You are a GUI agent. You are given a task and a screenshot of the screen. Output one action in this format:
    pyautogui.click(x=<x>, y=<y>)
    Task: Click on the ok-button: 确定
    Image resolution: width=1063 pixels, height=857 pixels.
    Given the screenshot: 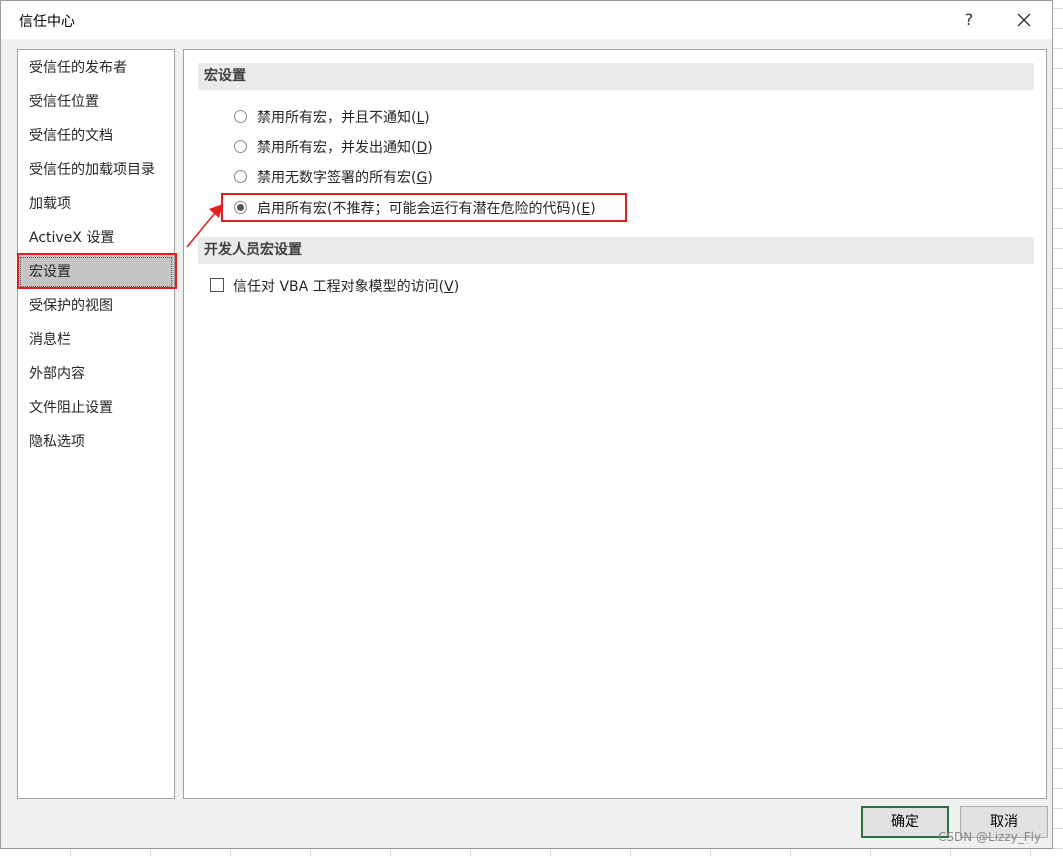 What is the action you would take?
    pyautogui.click(x=905, y=822)
    